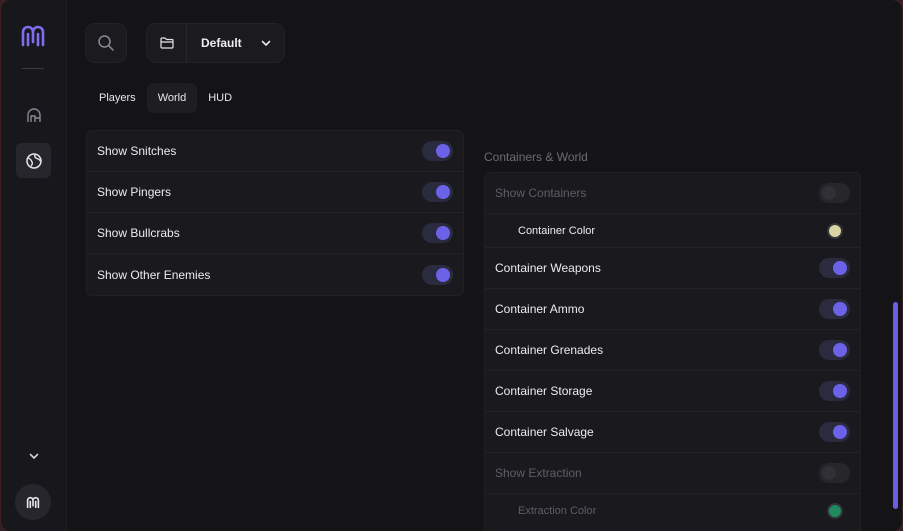 The image size is (903, 531). Describe the element at coordinates (275, 151) in the screenshot. I see `setting-row-show-snitches: Show Snitches` at that location.